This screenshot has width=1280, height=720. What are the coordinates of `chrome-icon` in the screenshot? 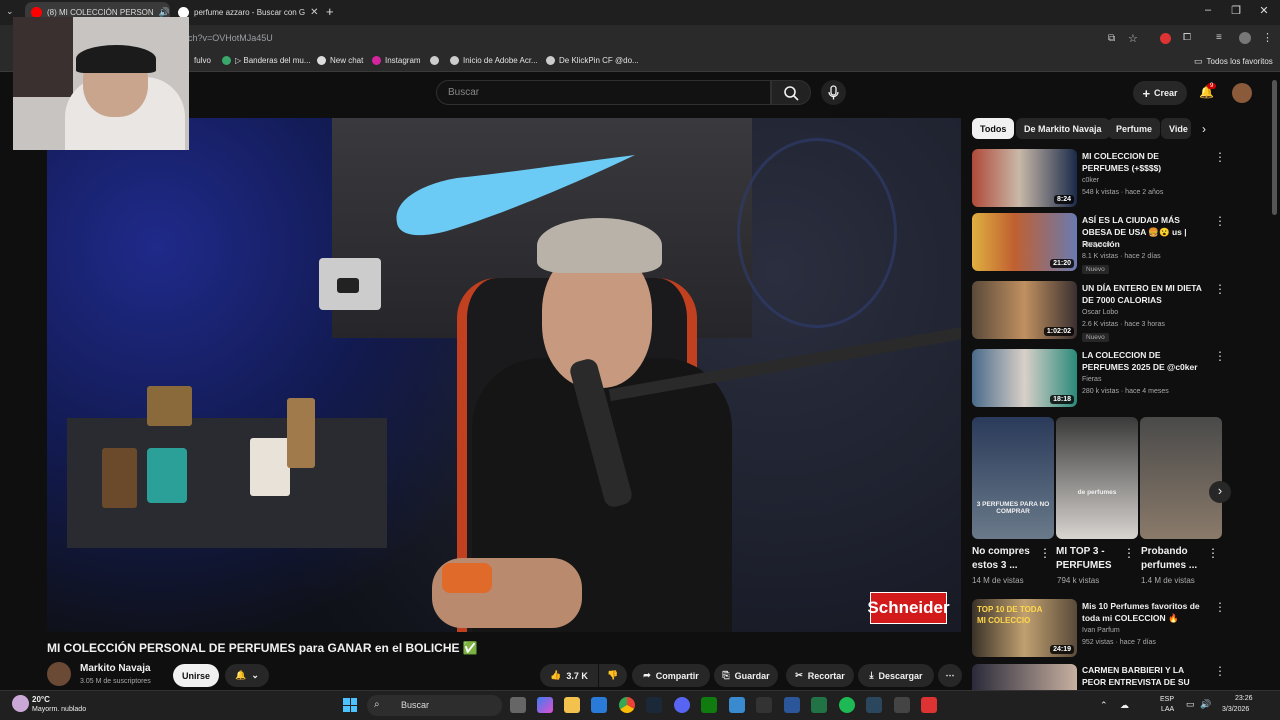 It's located at (627, 705).